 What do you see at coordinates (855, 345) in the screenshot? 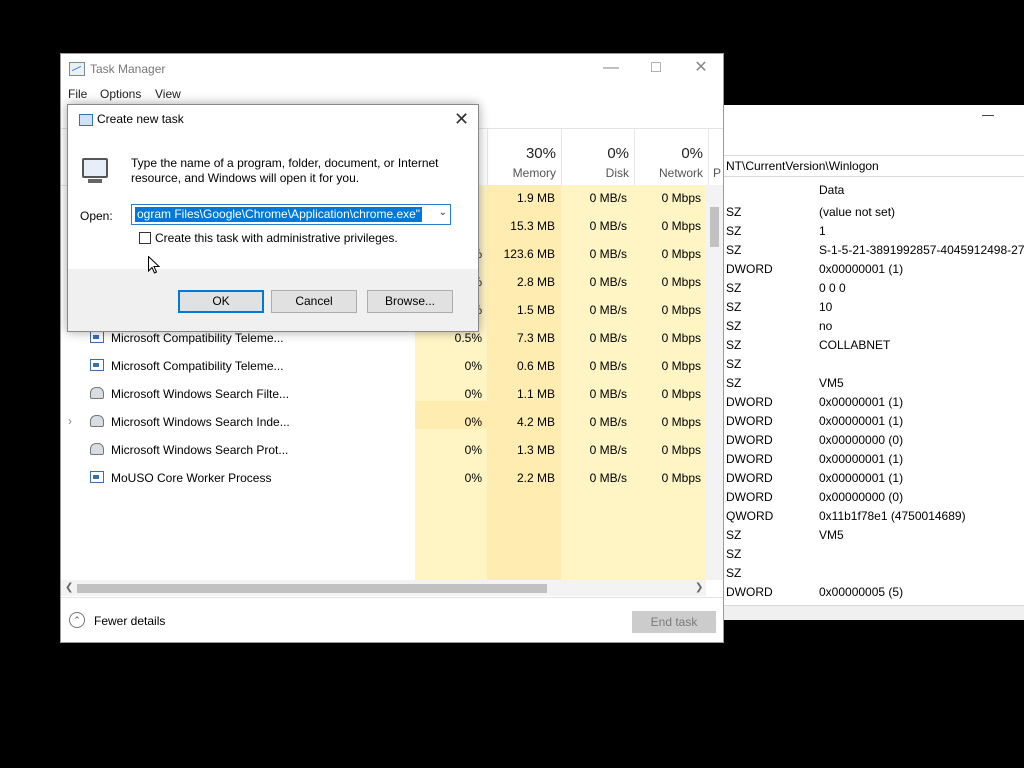
I see `value-data: COLLABNET` at bounding box center [855, 345].